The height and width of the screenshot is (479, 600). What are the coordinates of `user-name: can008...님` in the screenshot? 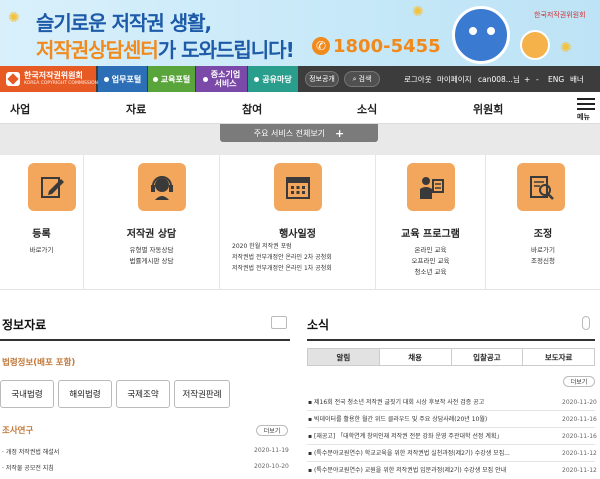 It's located at (499, 79).